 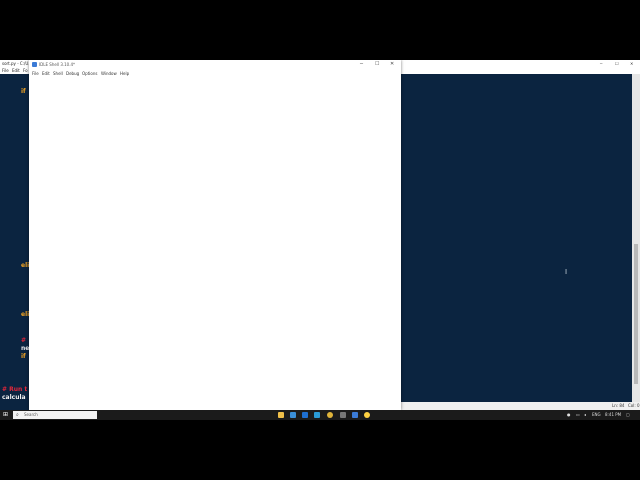 What do you see at coordinates (89, 73) in the screenshot?
I see `shell-menu-options: Options` at bounding box center [89, 73].